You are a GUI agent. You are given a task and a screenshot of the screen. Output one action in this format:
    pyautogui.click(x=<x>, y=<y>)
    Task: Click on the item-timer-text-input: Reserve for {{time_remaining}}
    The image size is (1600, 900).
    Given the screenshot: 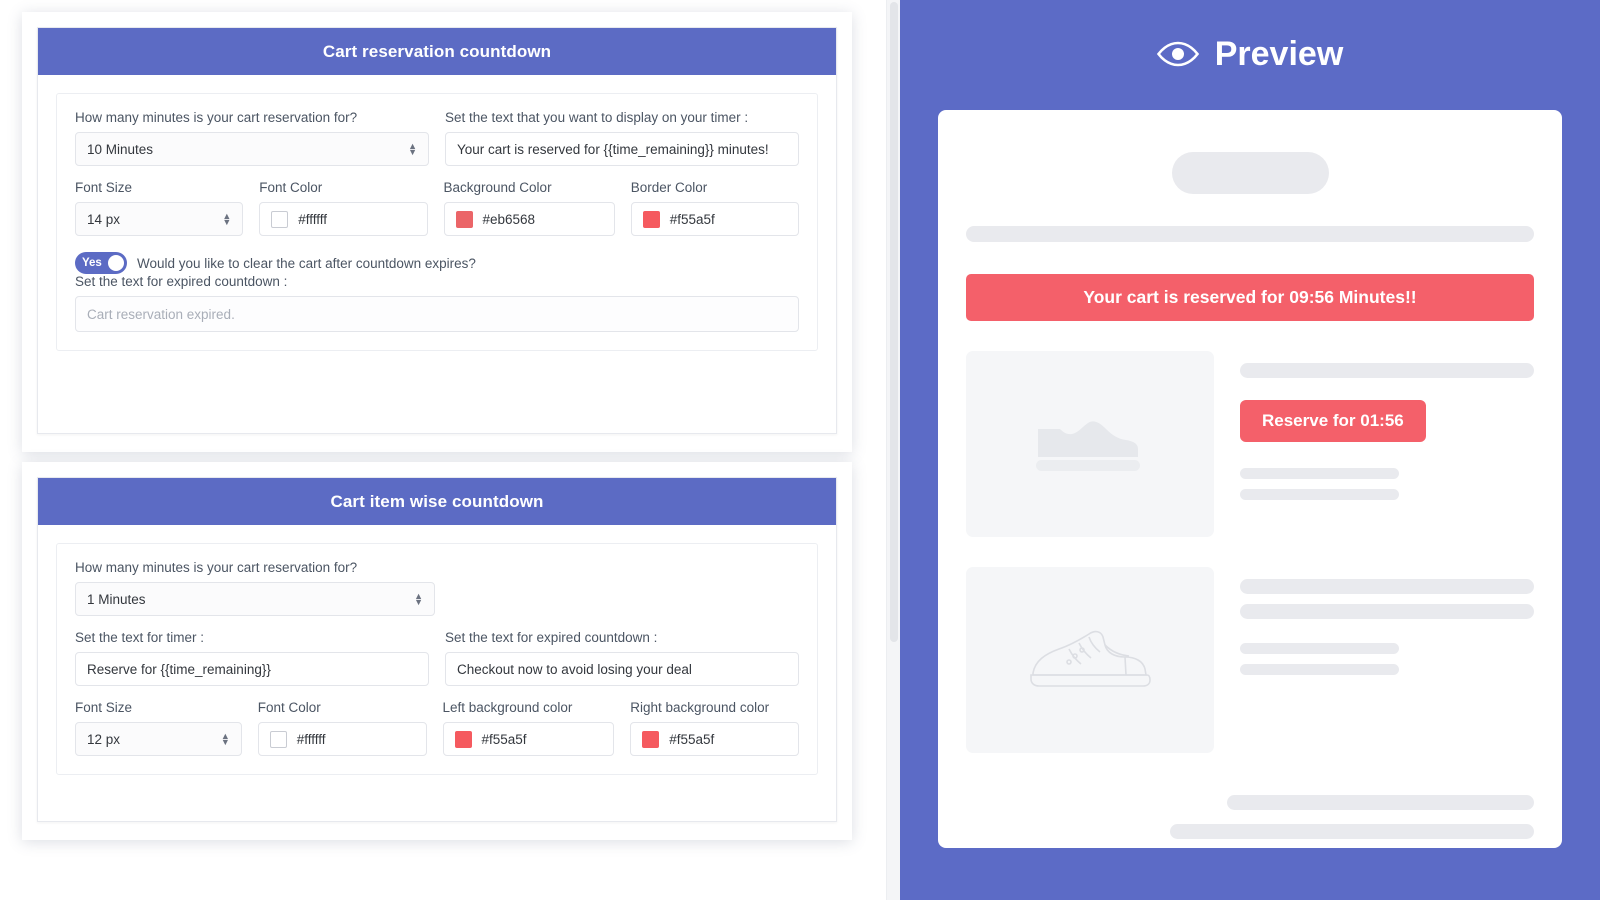 What is the action you would take?
    pyautogui.click(x=252, y=669)
    